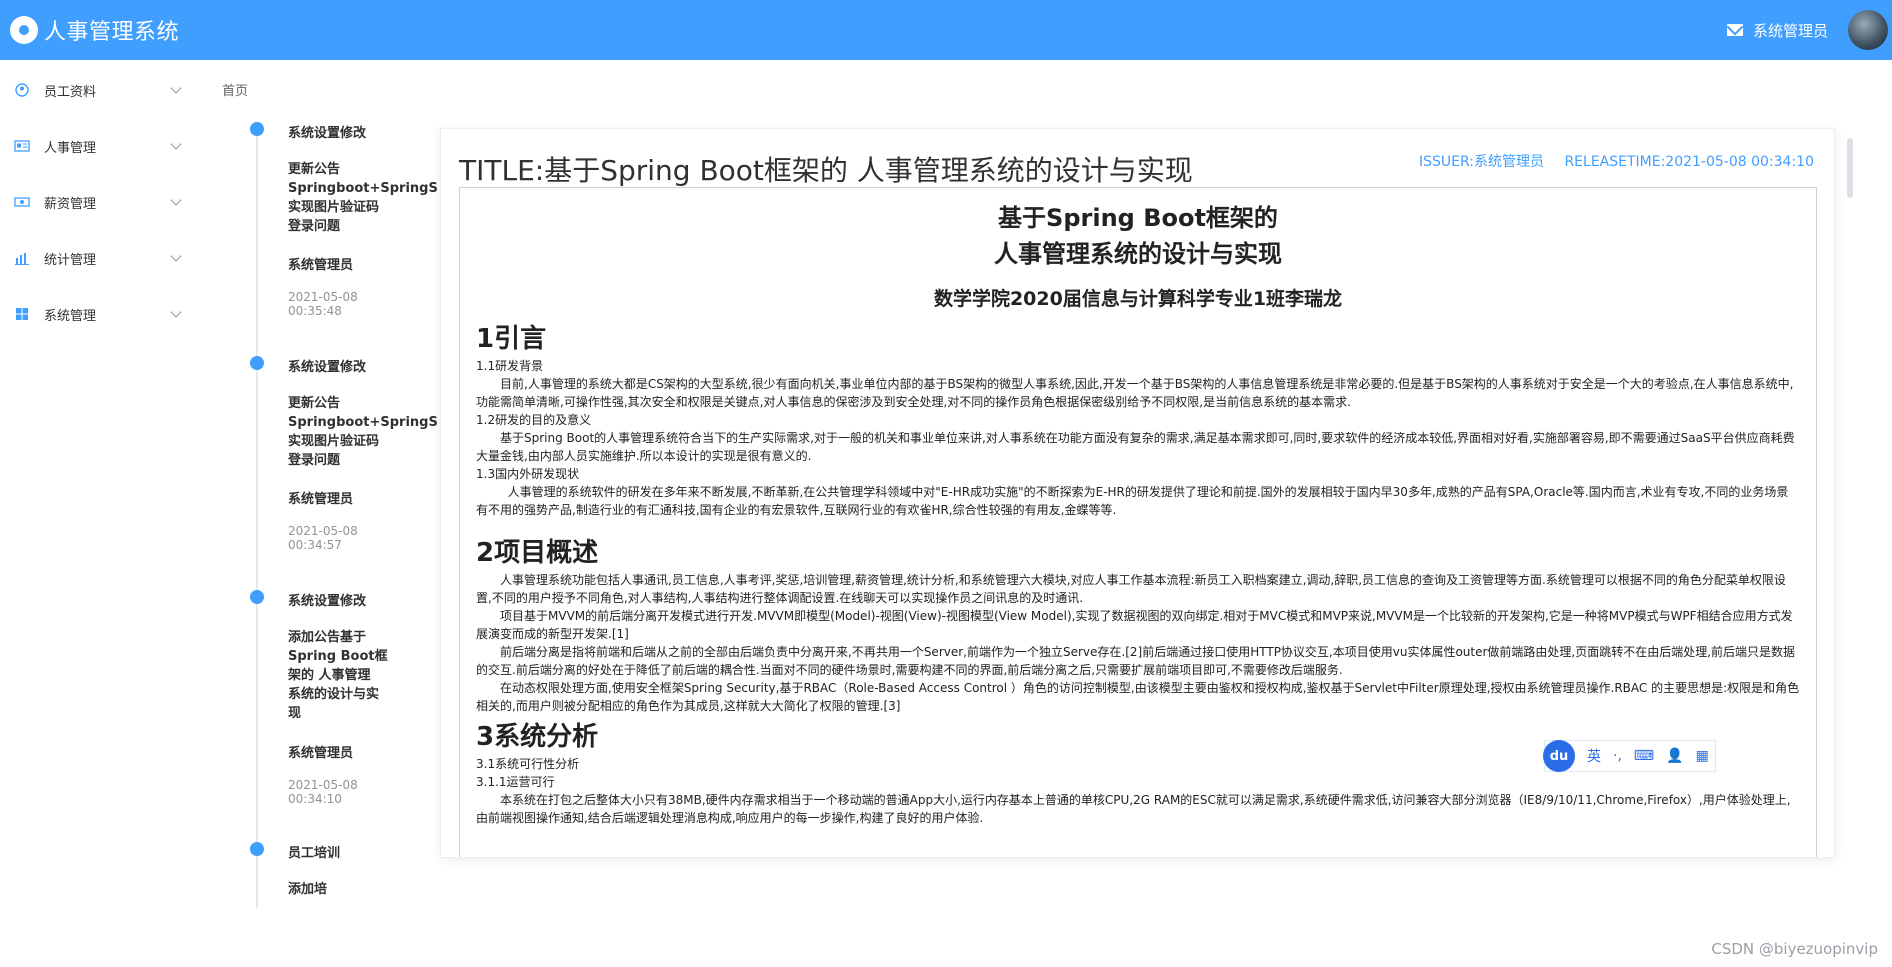 Image resolution: width=1892 pixels, height=967 pixels. I want to click on timeline-item-content: 添加公告基于 Spring Boot框 架的 人事管理 系统的设计与实 现, so click(363, 675).